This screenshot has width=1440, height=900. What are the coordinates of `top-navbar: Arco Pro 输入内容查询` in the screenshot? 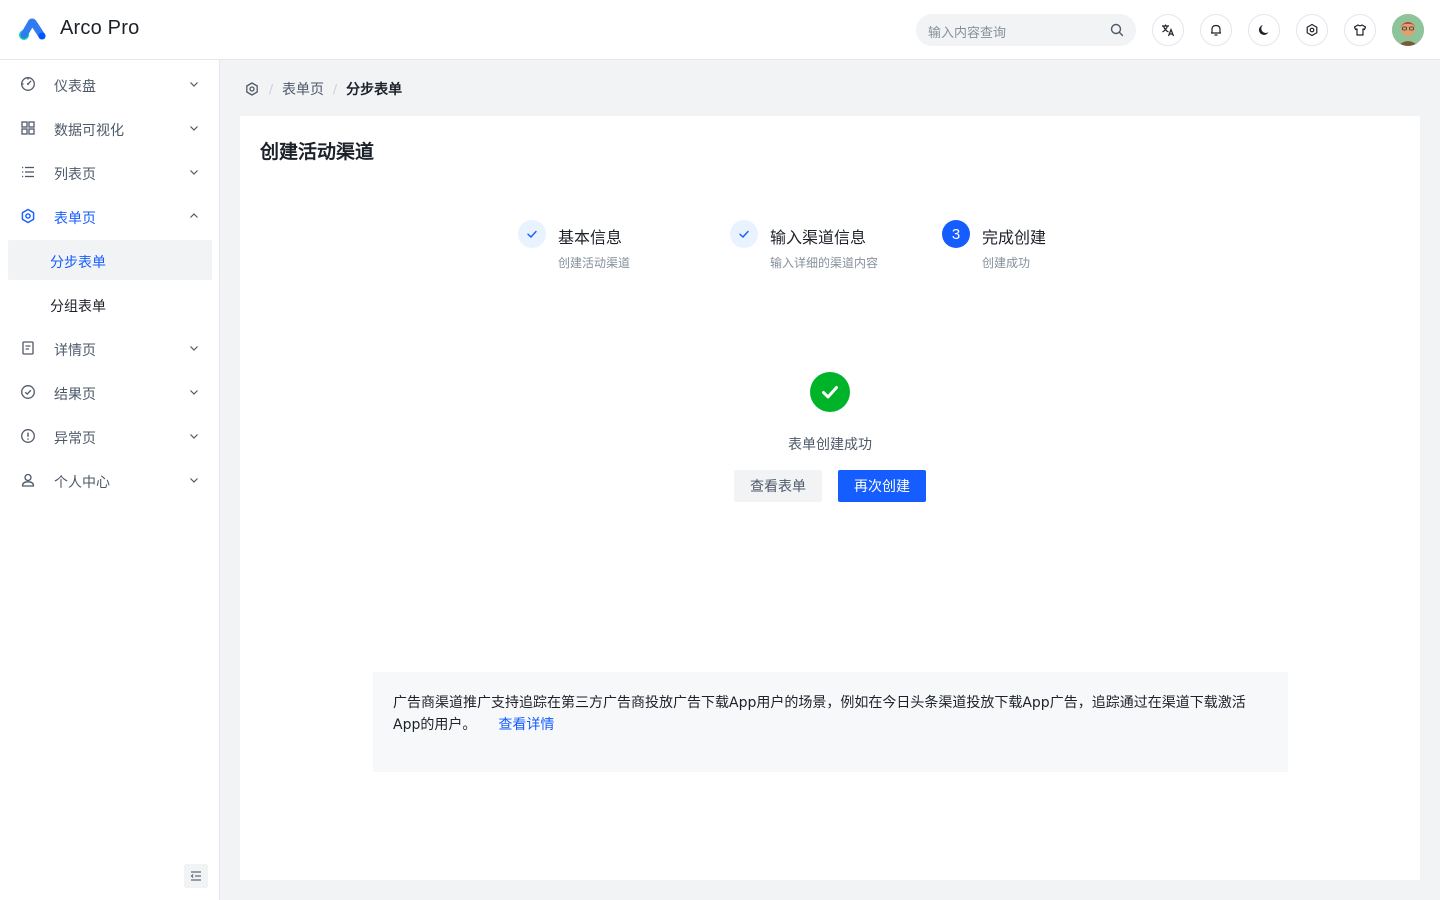 It's located at (720, 30).